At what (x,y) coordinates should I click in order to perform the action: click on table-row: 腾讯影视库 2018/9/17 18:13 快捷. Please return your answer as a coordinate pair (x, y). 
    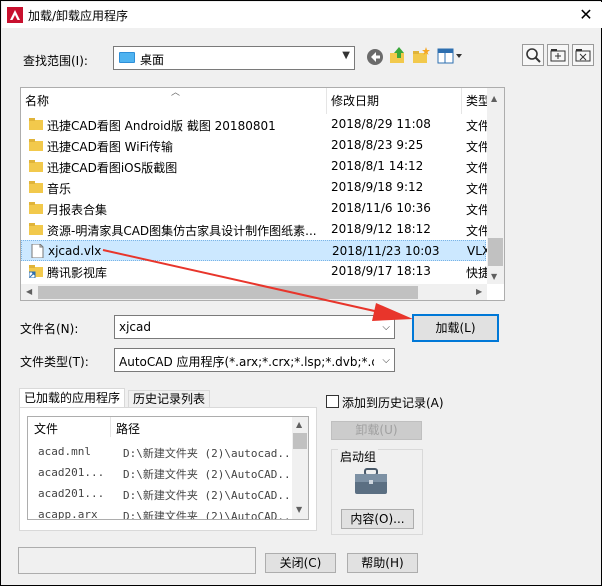
    Looking at the image, I should click on (255, 271).